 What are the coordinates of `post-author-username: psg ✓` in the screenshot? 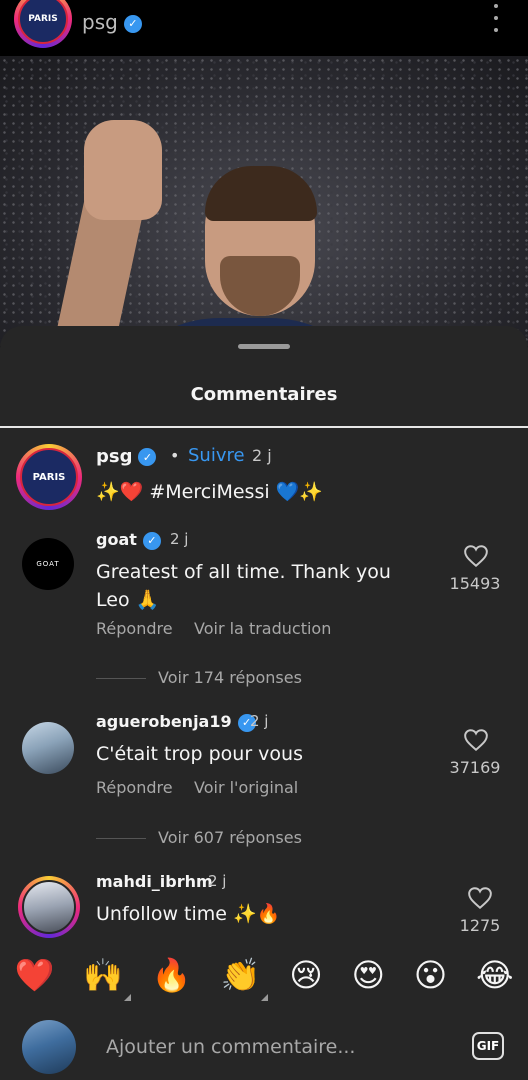 It's located at (112, 22).